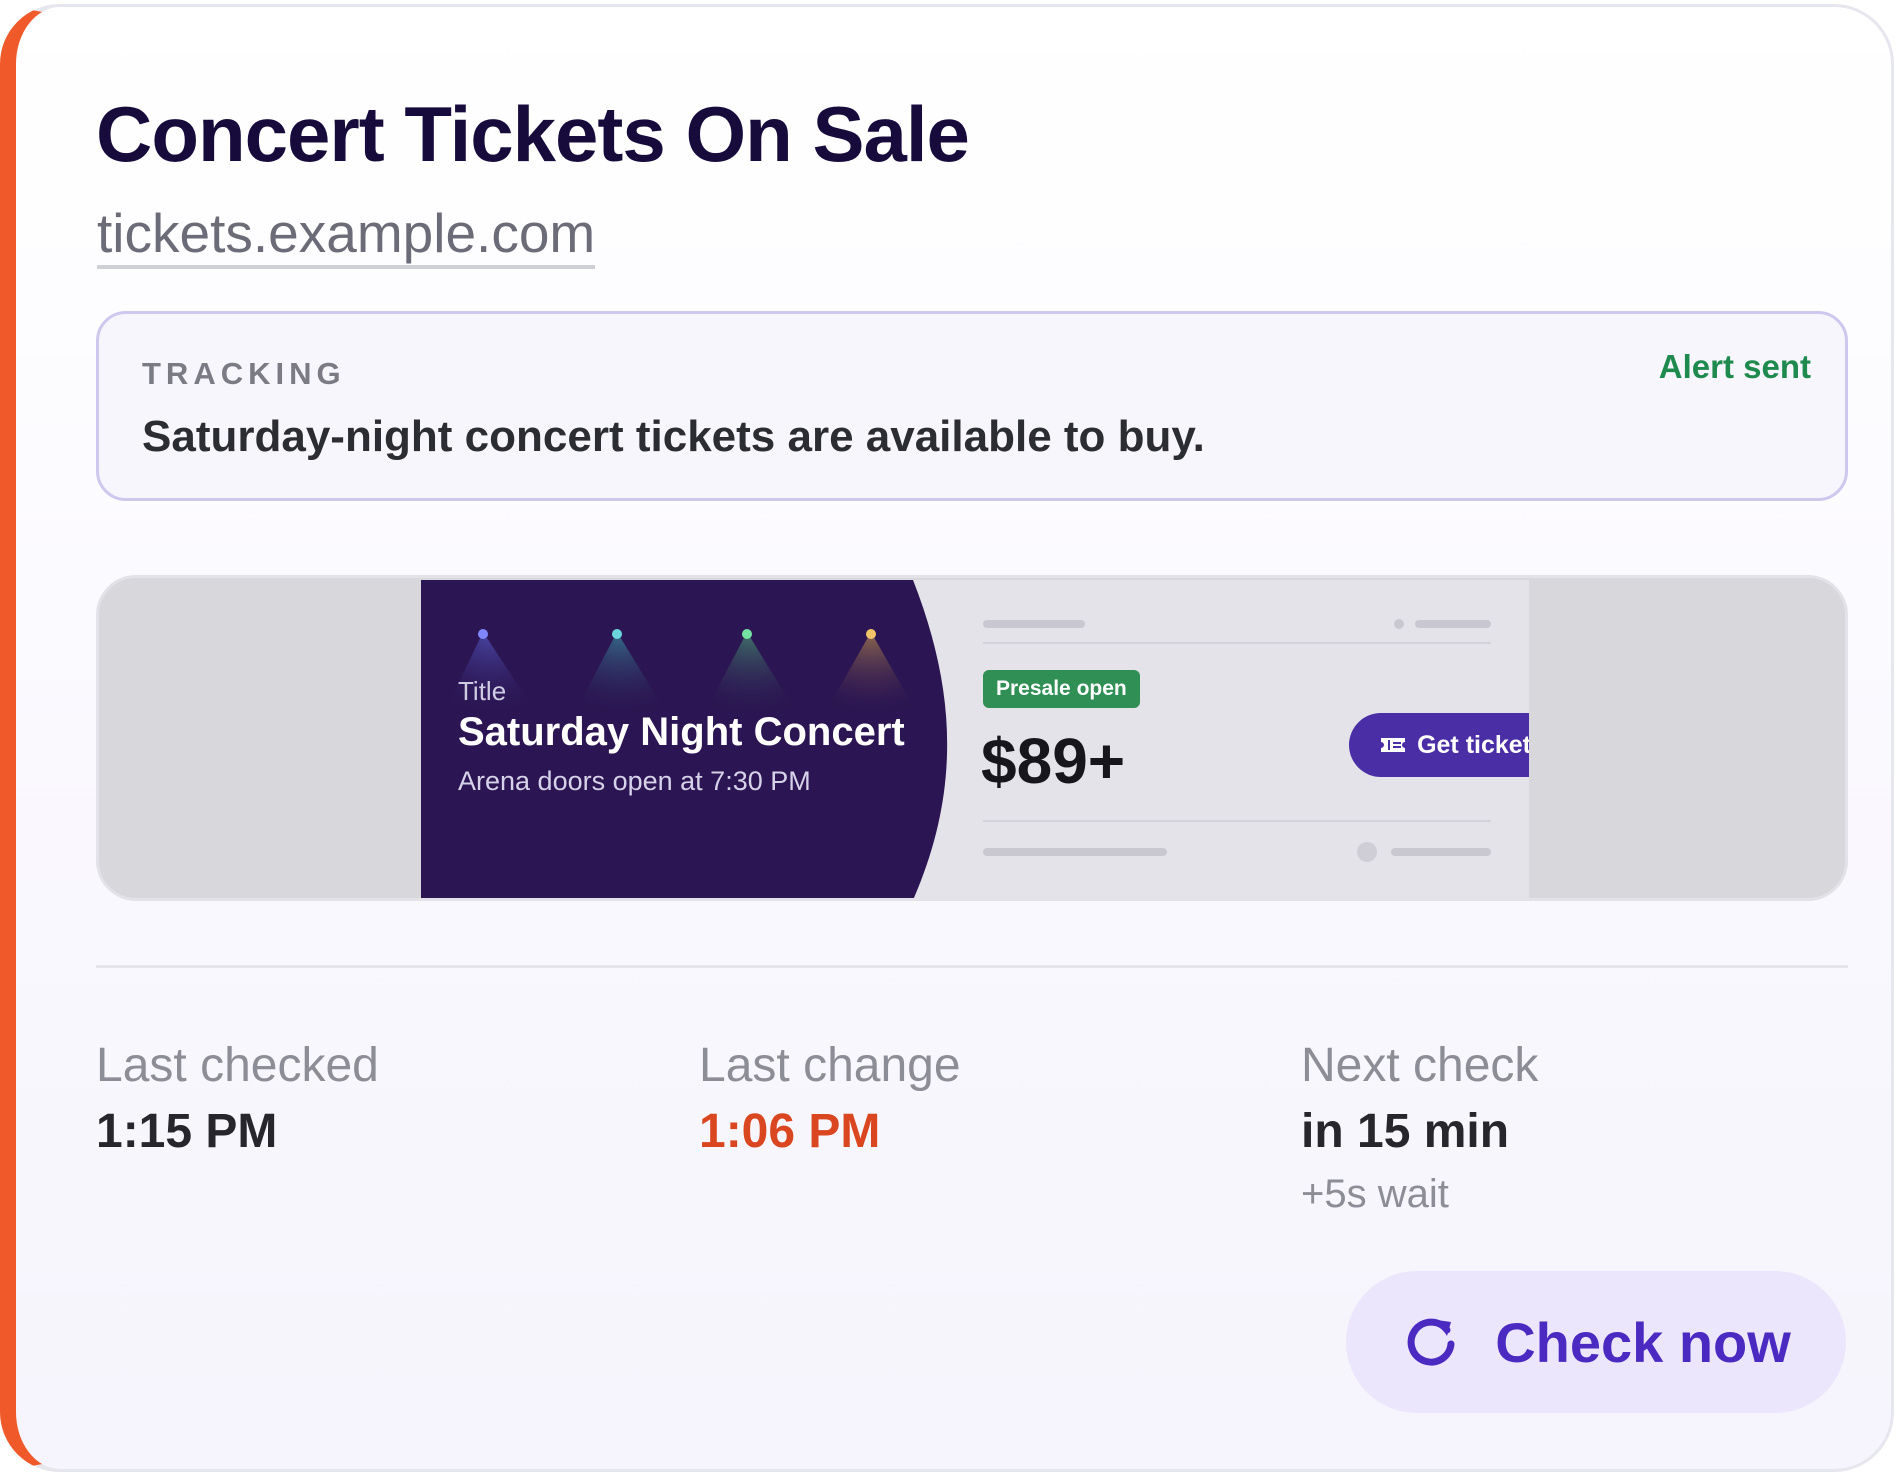 The width and height of the screenshot is (1900, 1476). What do you see at coordinates (1375, 1194) in the screenshot?
I see `next-check-wait-note: +5s wait` at bounding box center [1375, 1194].